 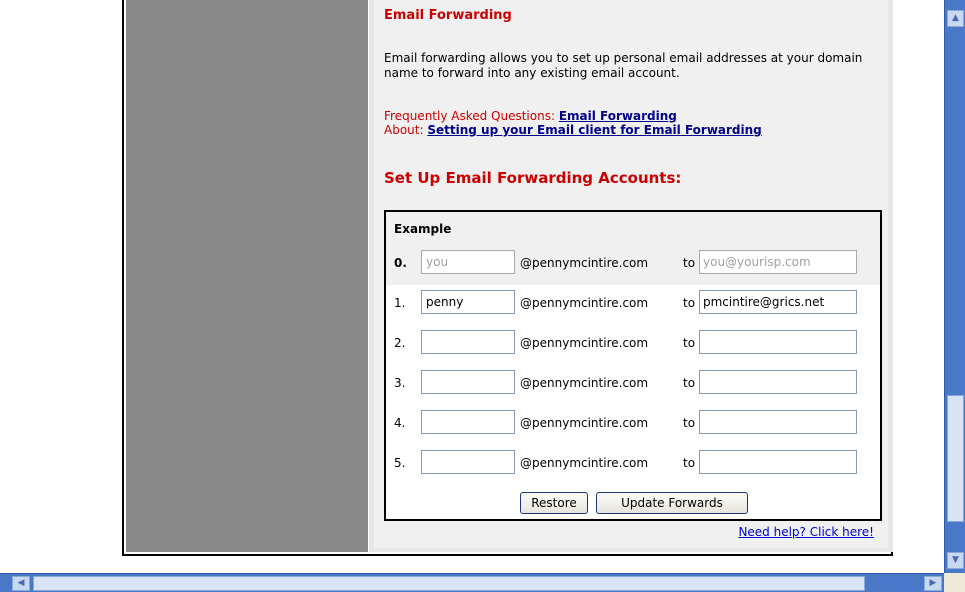 I want to click on restore-button: Restore, so click(x=554, y=503).